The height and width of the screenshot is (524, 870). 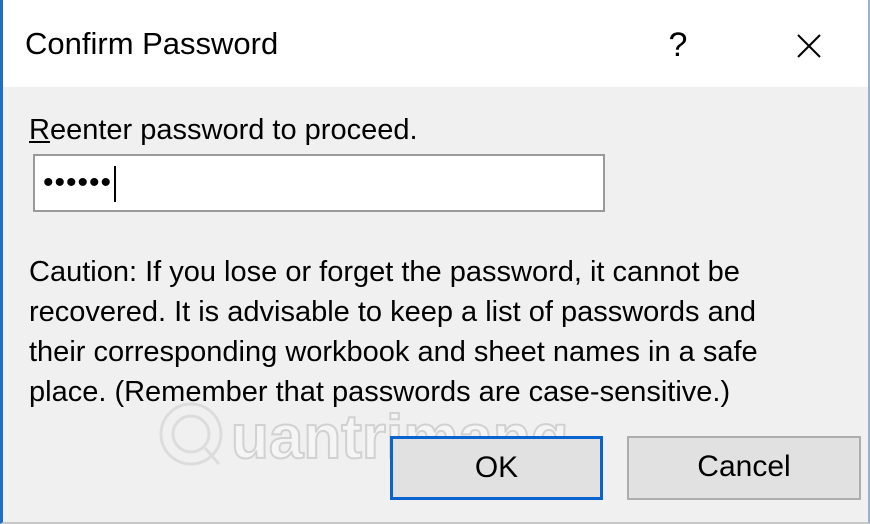 What do you see at coordinates (319, 183) in the screenshot?
I see `password-input: ••••••` at bounding box center [319, 183].